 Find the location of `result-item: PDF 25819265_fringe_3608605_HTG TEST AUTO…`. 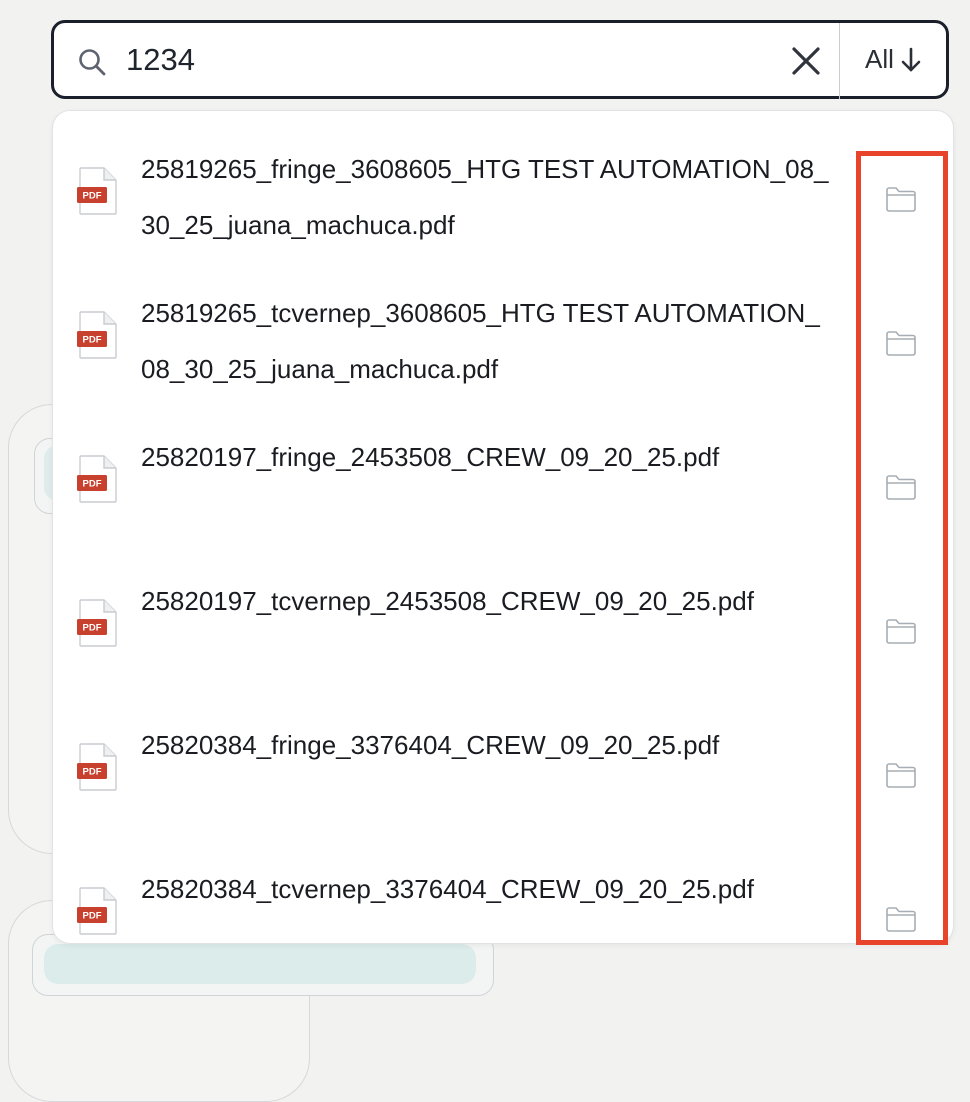

result-item: PDF 25819265_fringe_3608605_HTG TEST AUTO… is located at coordinates (503, 183).